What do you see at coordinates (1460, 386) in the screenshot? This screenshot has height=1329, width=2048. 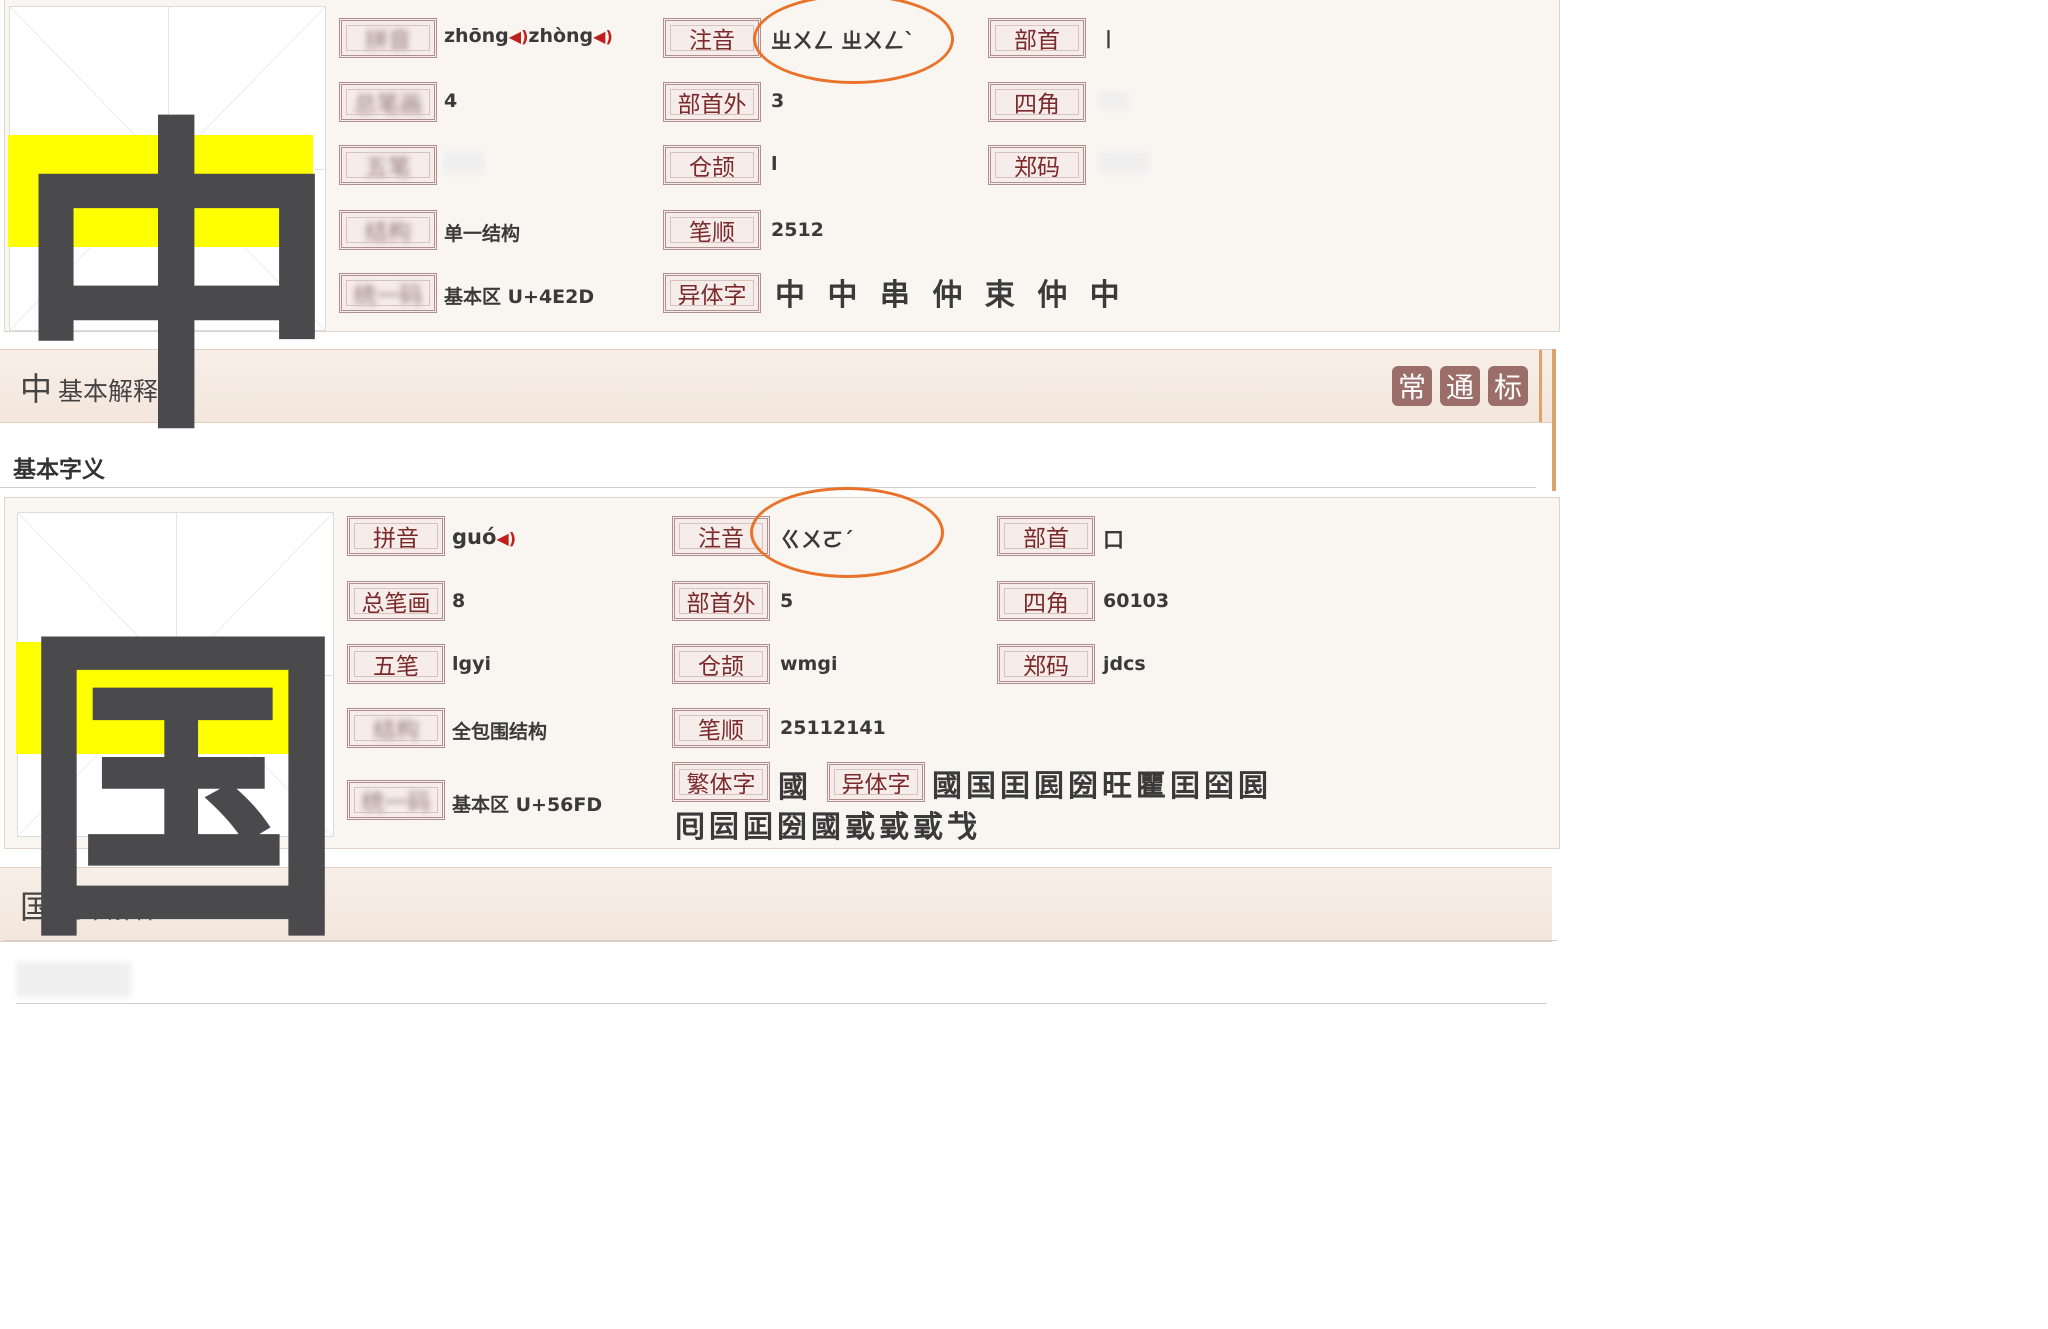 I see `badge-general: 通` at bounding box center [1460, 386].